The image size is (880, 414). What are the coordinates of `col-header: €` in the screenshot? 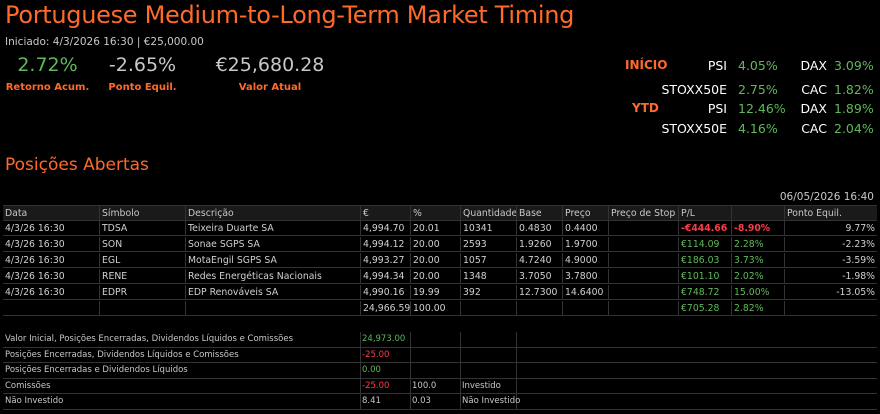 It's located at (385, 213).